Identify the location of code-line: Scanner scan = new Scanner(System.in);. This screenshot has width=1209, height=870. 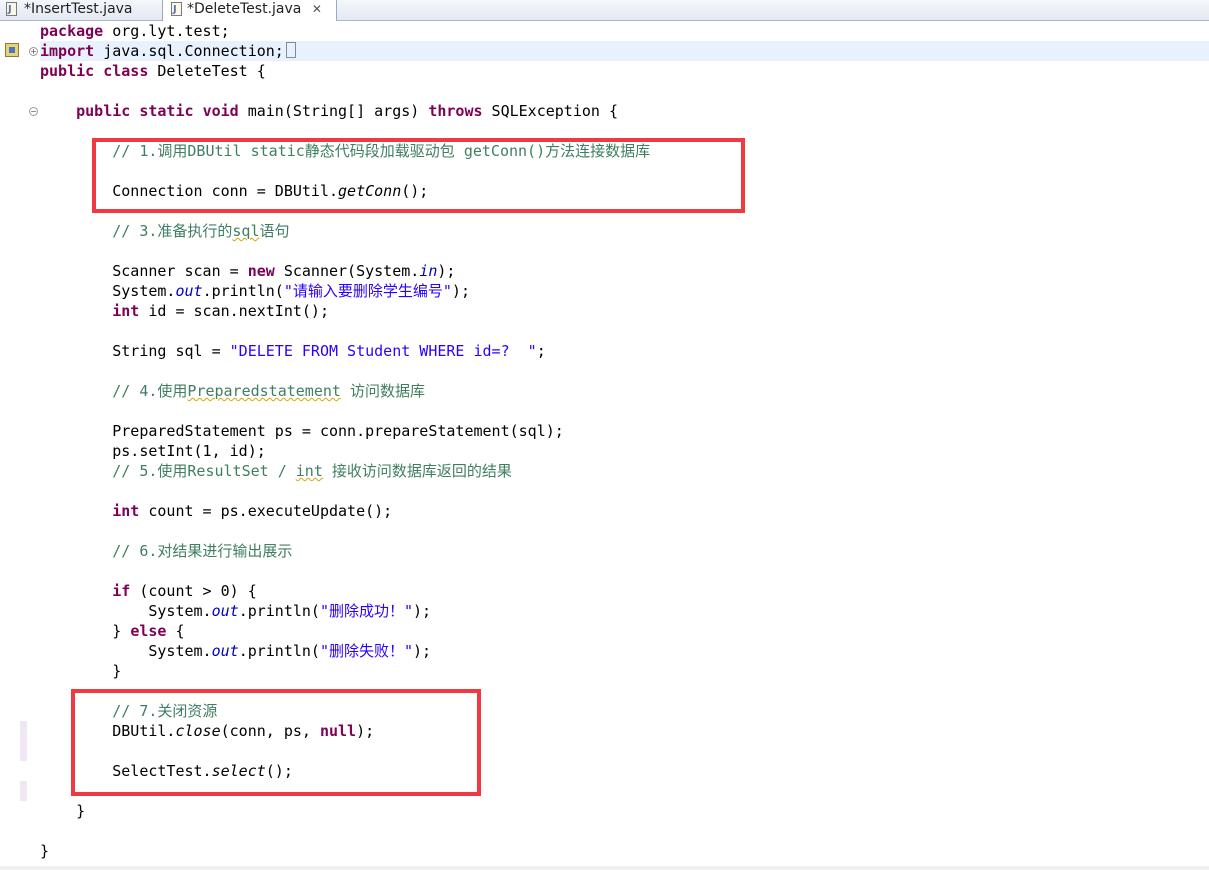
(284, 271).